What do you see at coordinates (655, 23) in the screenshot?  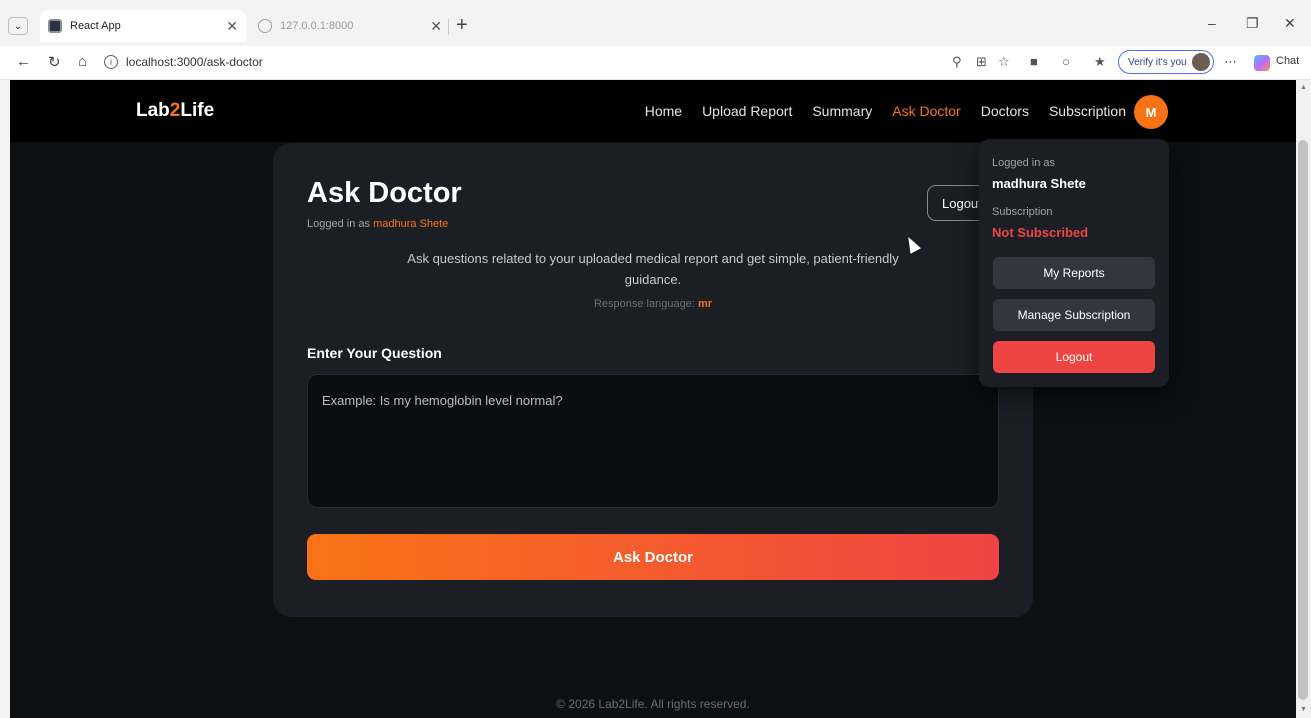 I see `browser-tab-bar: ⌄ React App ✕ 127.0.0.1:8000 ✕ + – ❐ ✕` at bounding box center [655, 23].